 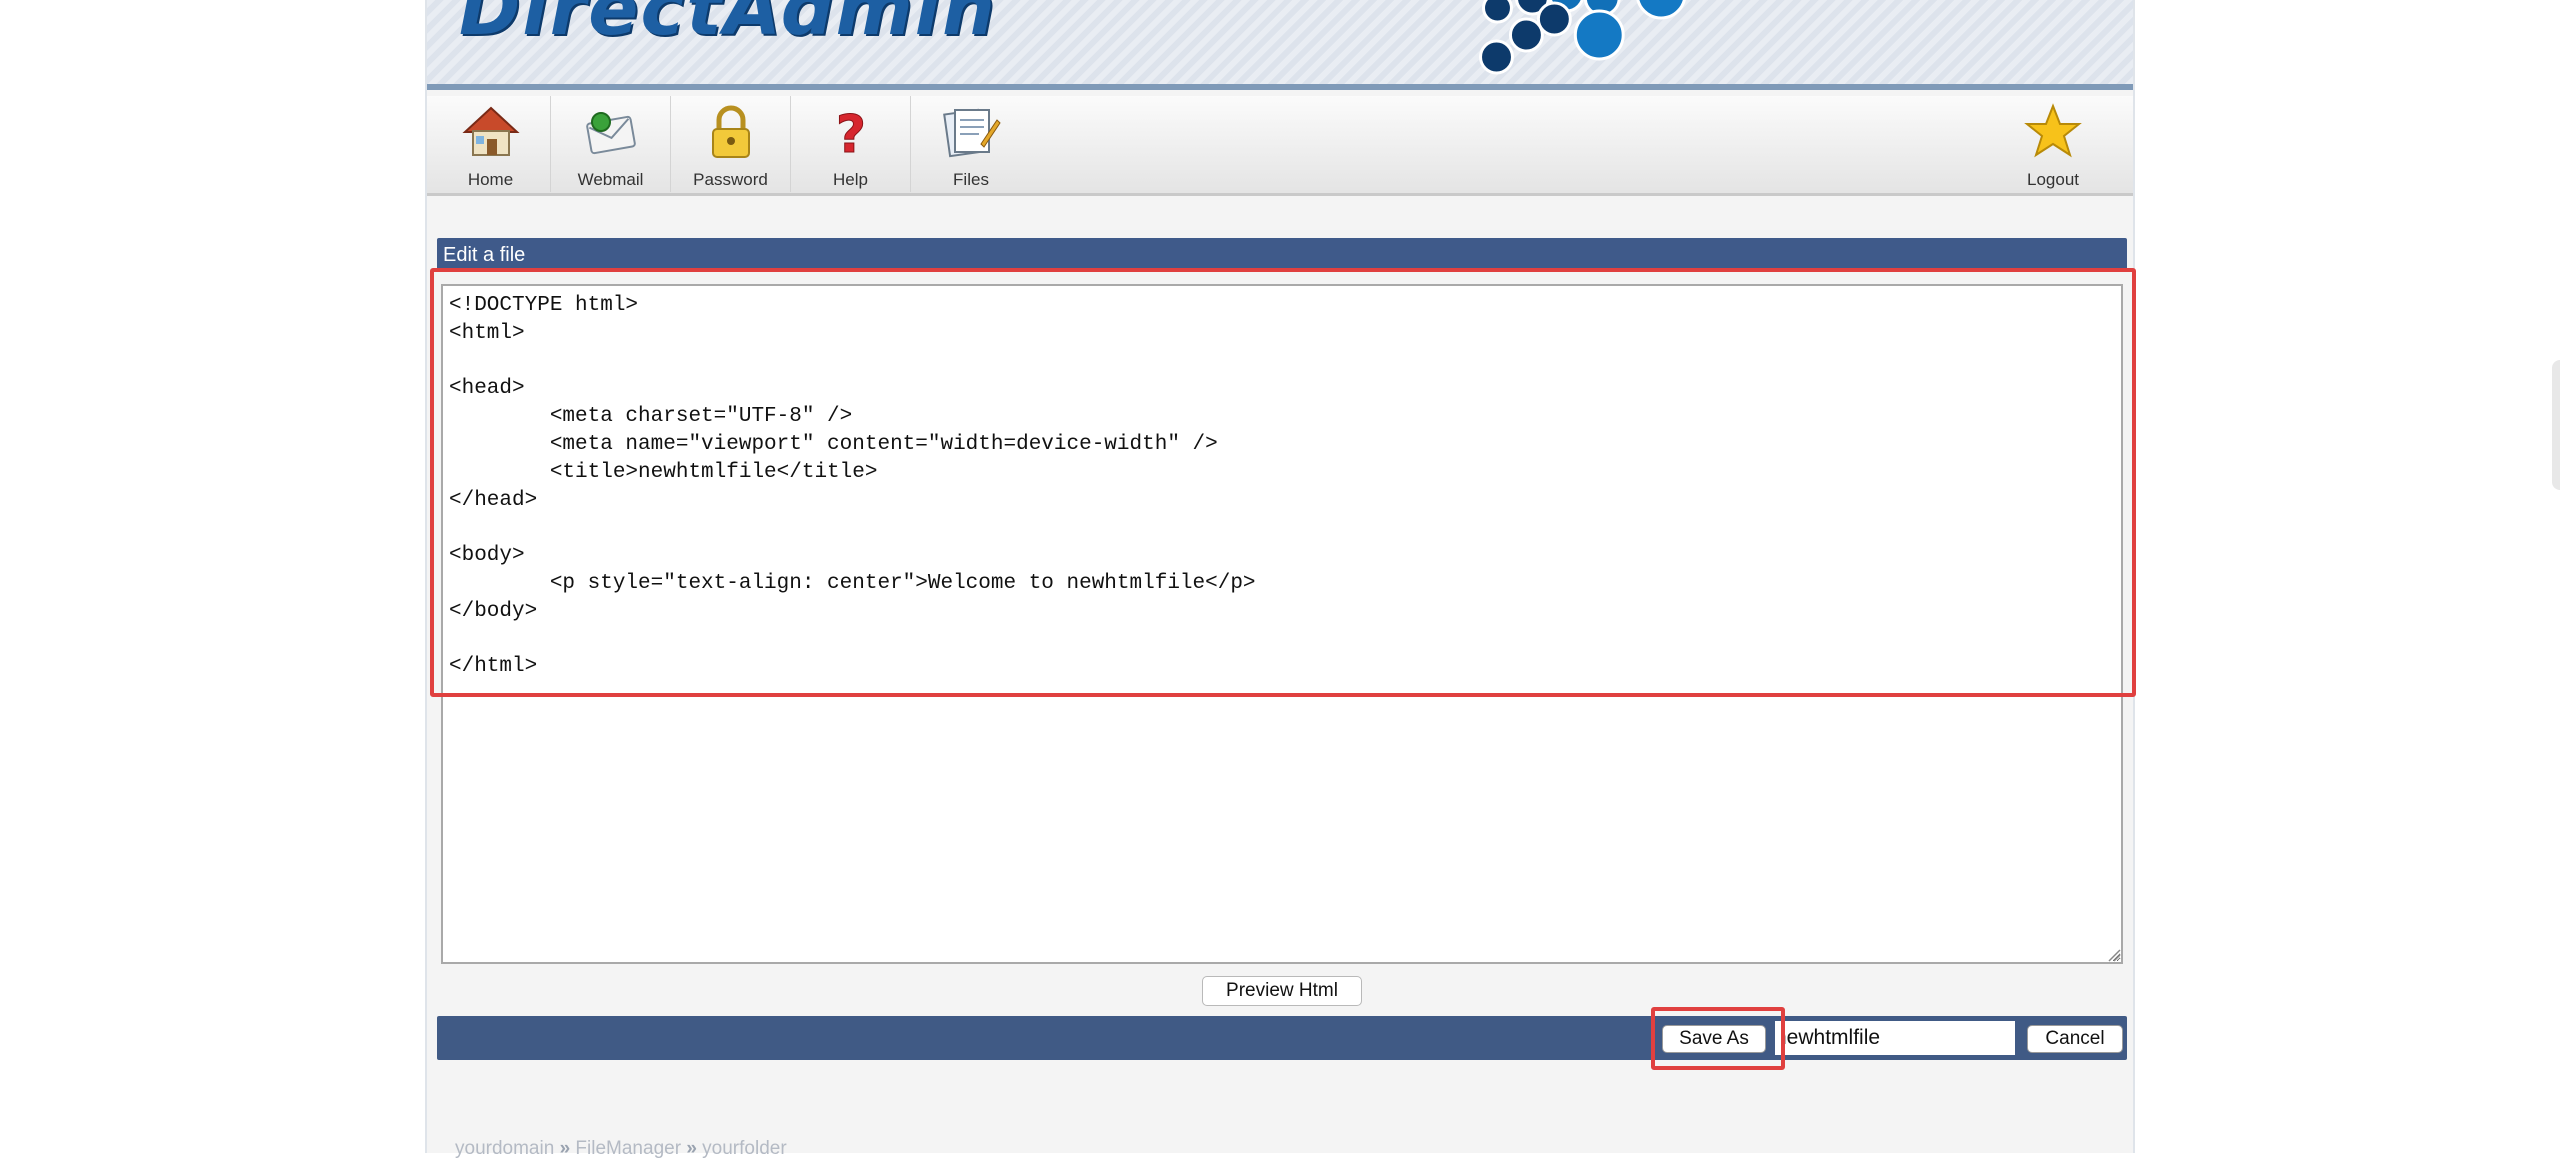 I want to click on breadcrumb-folder: yourfolder, so click(x=744, y=1148).